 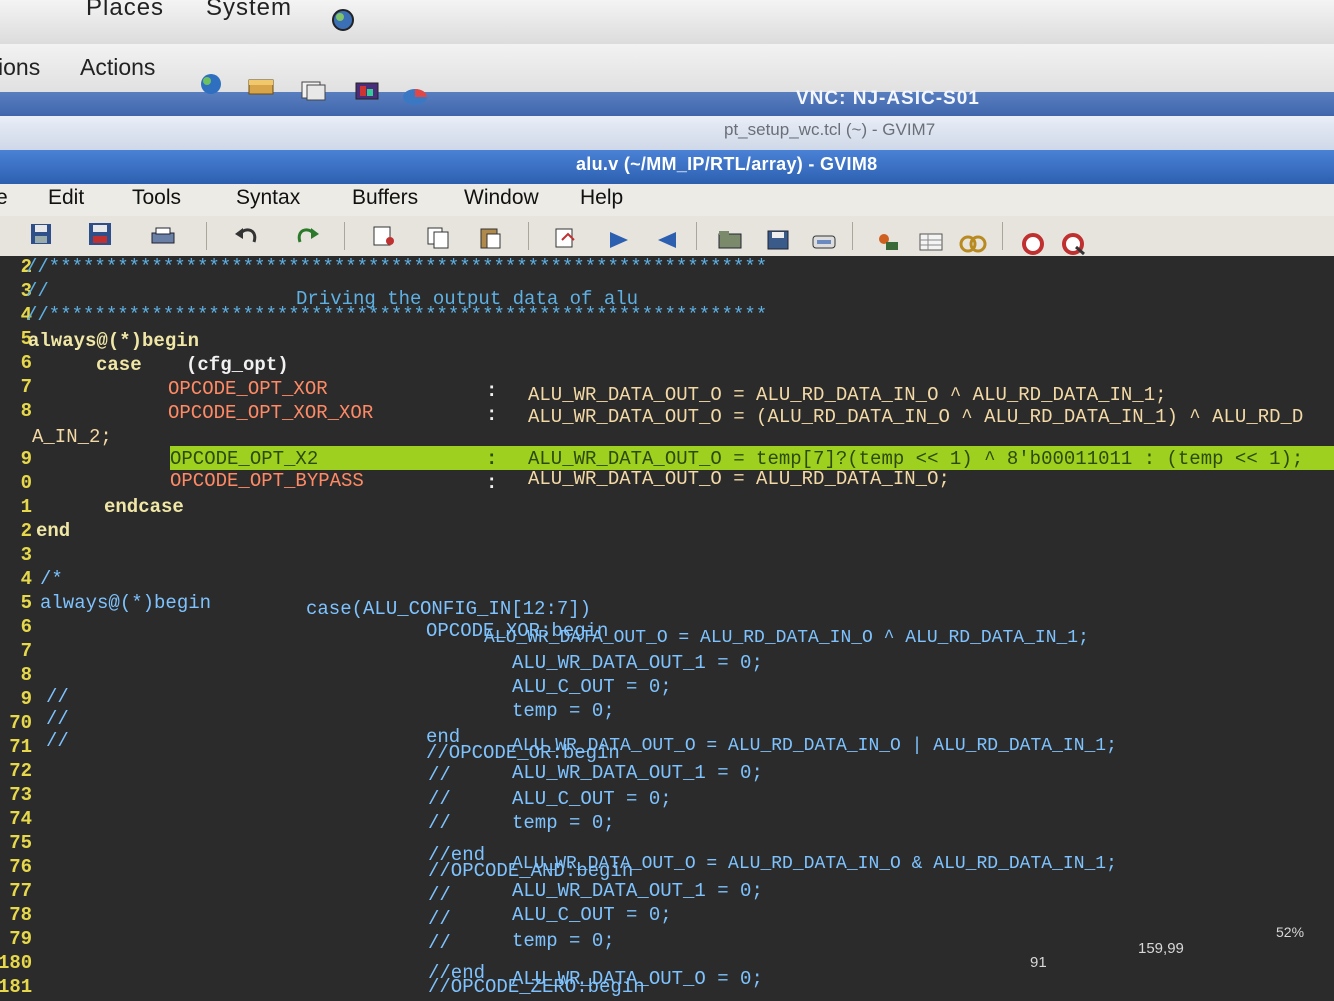 I want to click on code-line: //, so click(x=37, y=291).